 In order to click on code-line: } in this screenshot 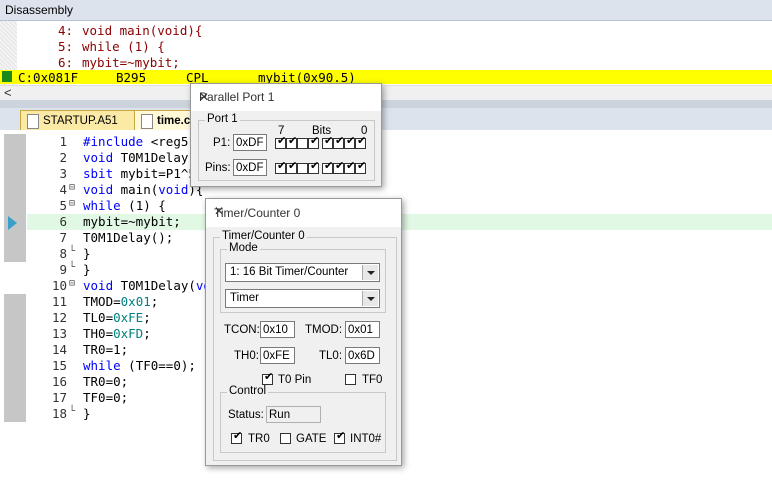, I will do `click(87, 269)`.